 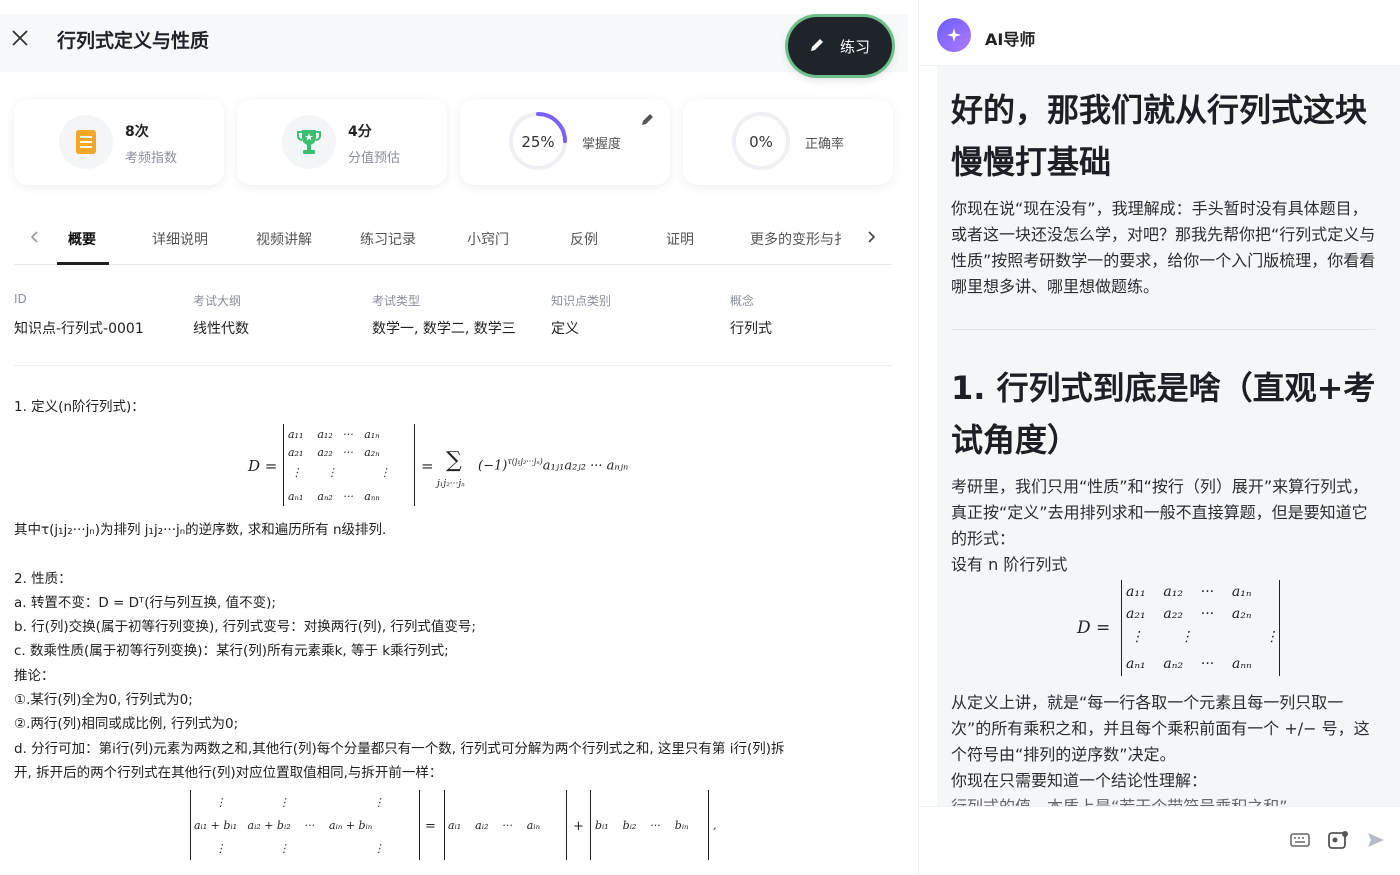 I want to click on sparkle-icon, so click(x=954, y=35).